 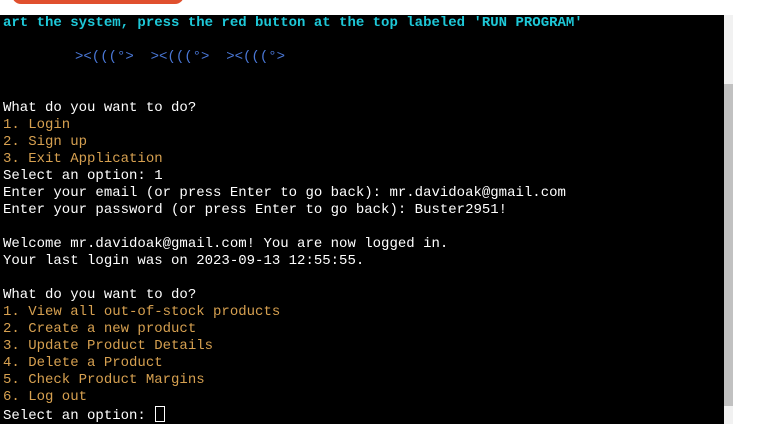 I want to click on menu-option-check-margins: 5. Check Product Margins, so click(x=104, y=380).